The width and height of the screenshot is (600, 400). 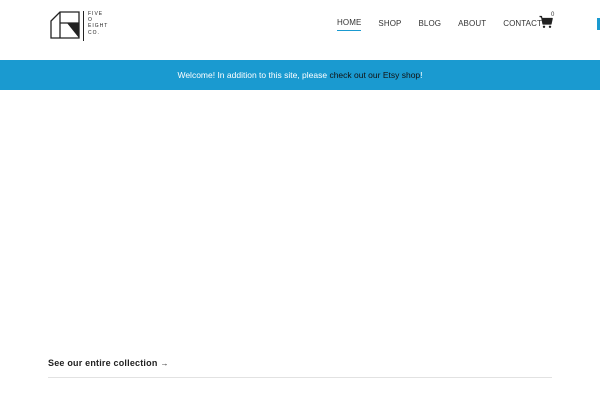 What do you see at coordinates (98, 23) in the screenshot?
I see `logo-wordmark: FIVE O EIGHT CO.` at bounding box center [98, 23].